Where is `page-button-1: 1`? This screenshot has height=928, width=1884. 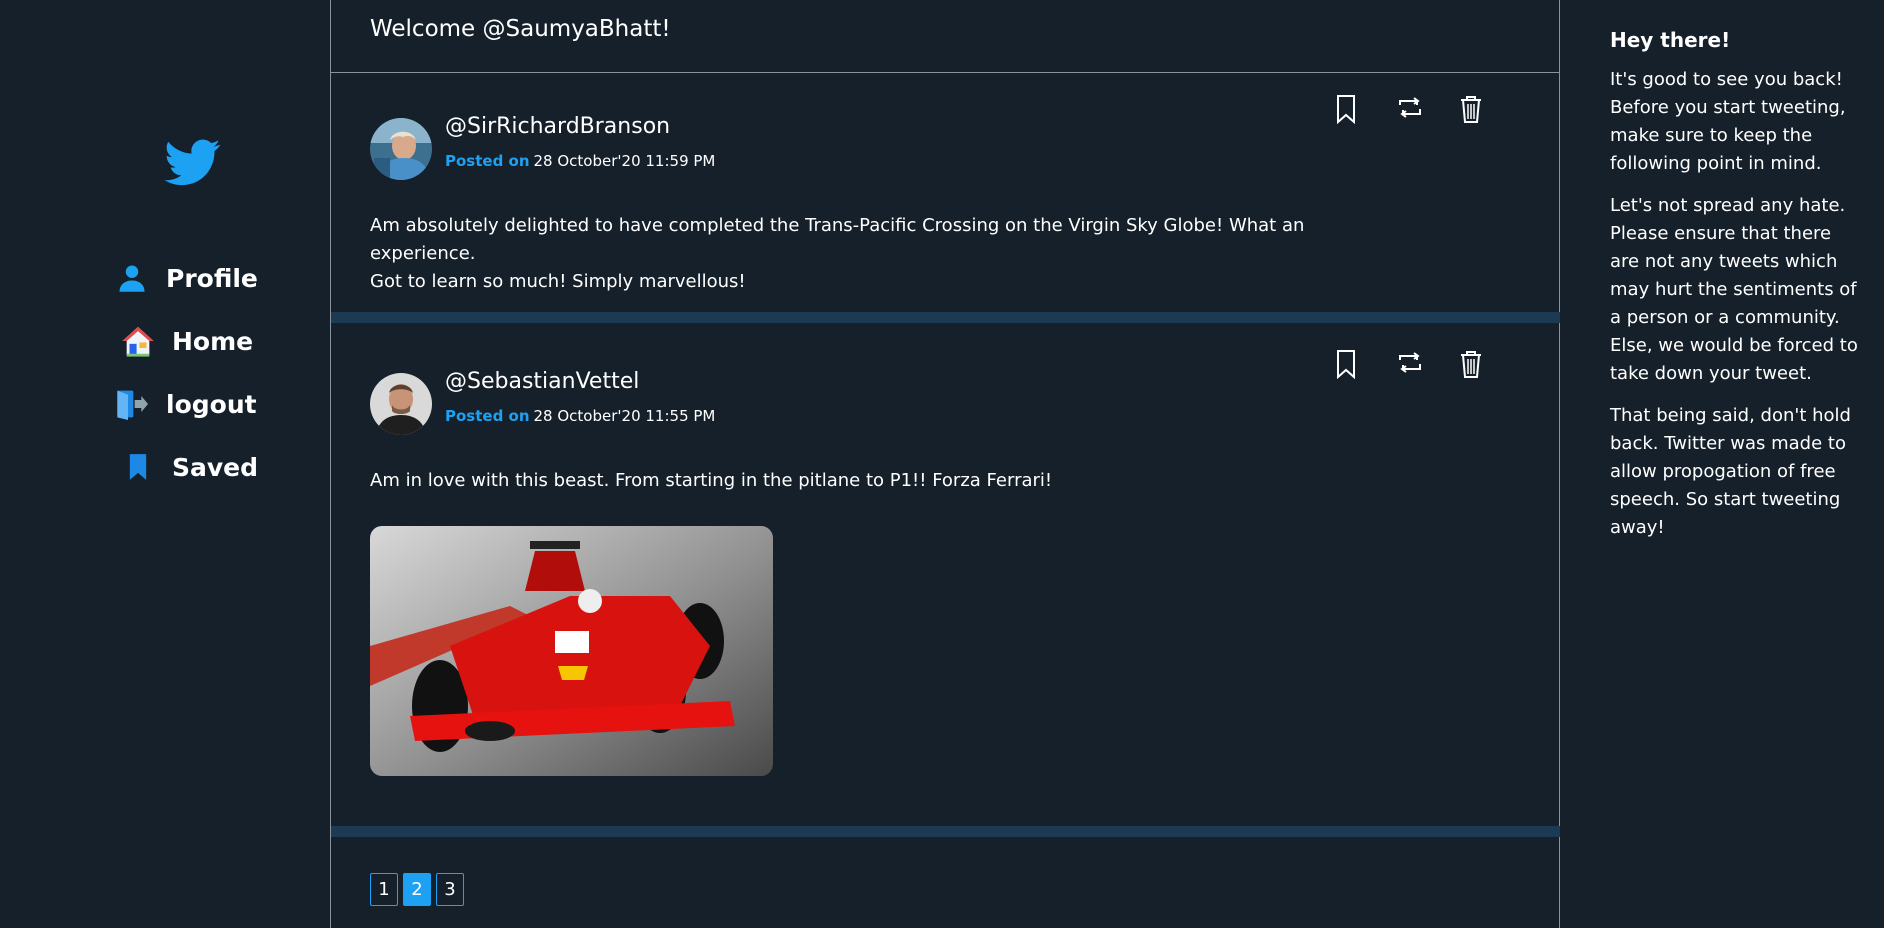
page-button-1: 1 is located at coordinates (384, 889).